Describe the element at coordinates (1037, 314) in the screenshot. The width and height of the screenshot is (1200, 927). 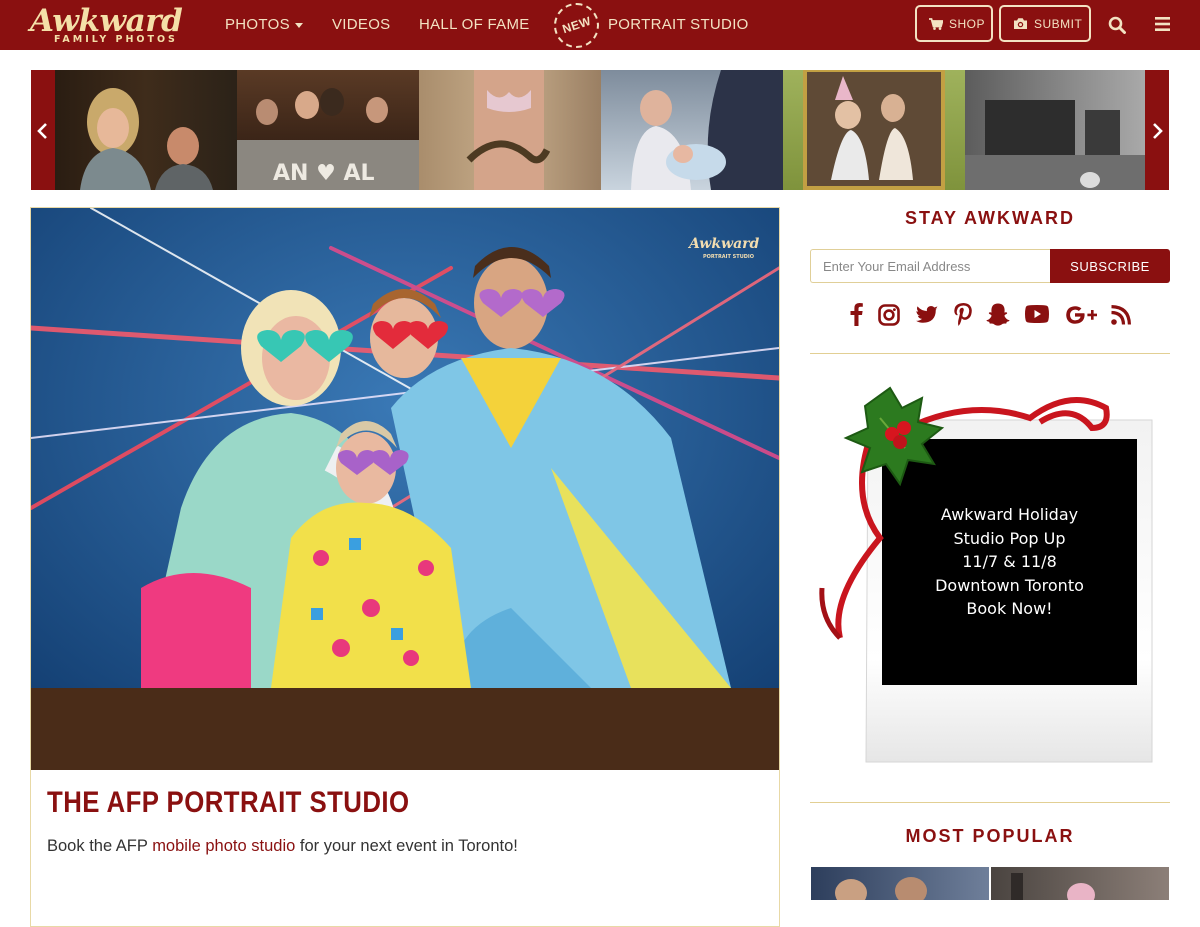
I see `youtube-icon` at that location.